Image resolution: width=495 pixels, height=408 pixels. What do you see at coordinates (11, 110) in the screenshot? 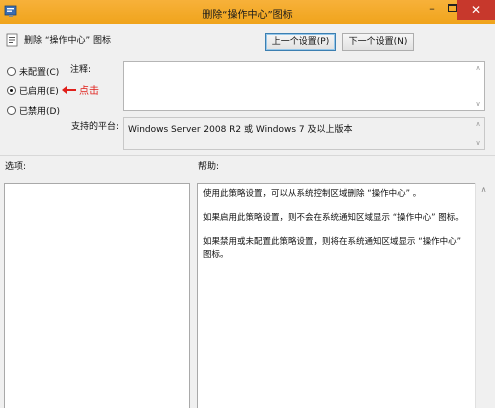
I see `radio-disabled-circle` at bounding box center [11, 110].